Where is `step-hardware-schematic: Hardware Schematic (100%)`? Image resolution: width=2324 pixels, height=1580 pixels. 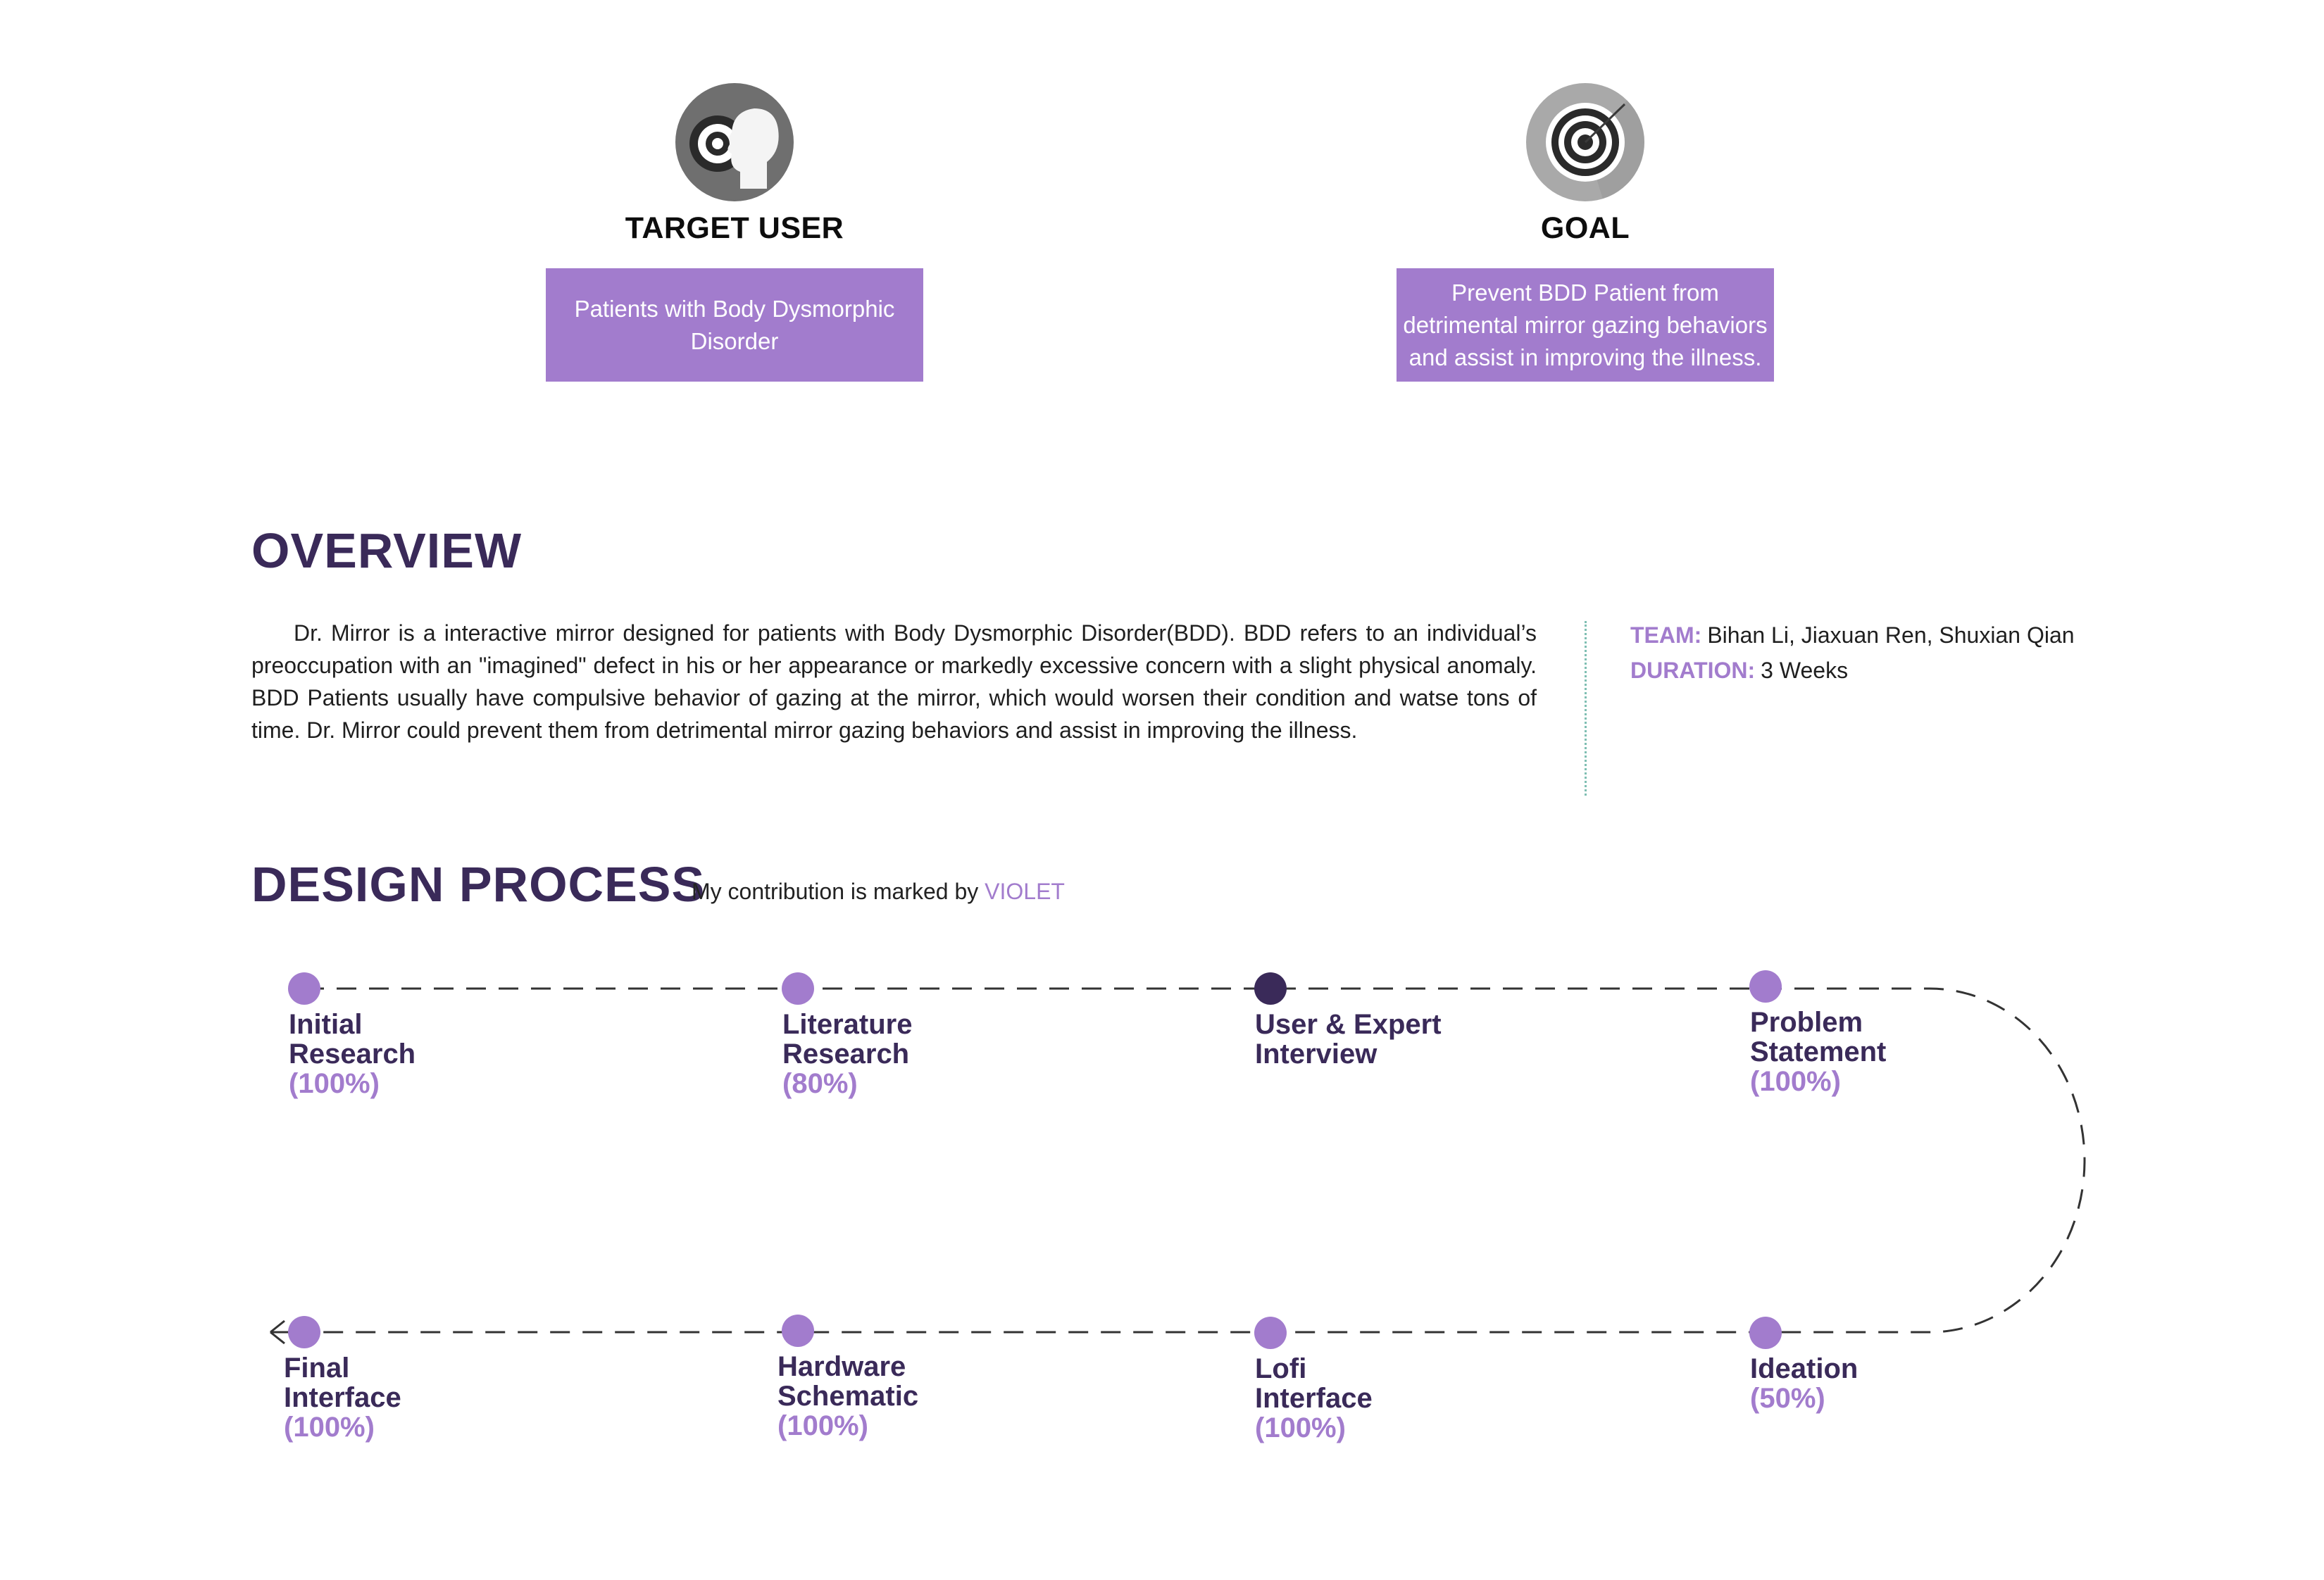
step-hardware-schematic: Hardware Schematic (100%) is located at coordinates (847, 1396).